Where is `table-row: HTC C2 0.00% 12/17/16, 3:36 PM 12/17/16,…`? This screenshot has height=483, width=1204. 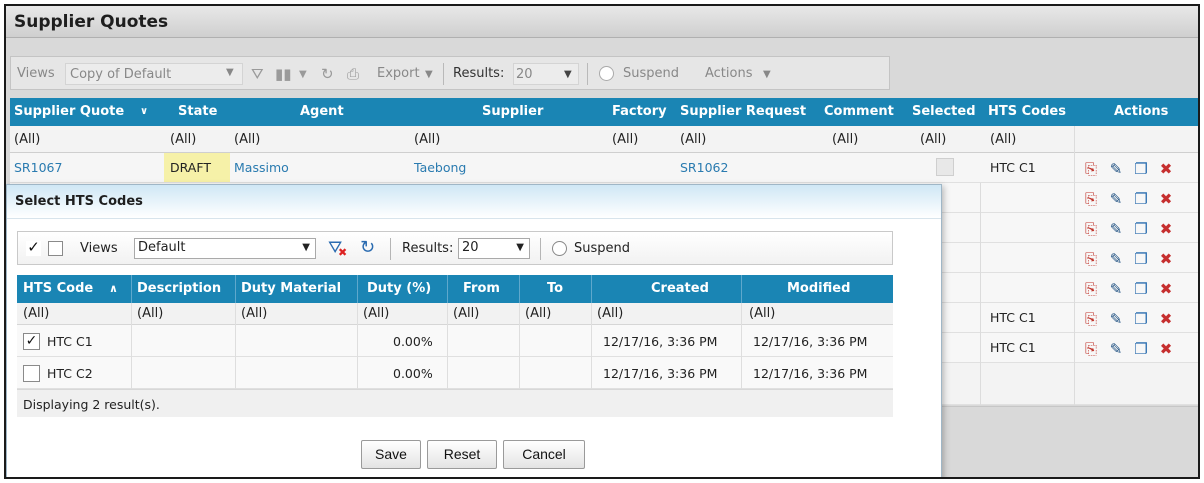
table-row: HTC C2 0.00% 12/17/16, 3:36 PM 12/17/16,… is located at coordinates (455, 373).